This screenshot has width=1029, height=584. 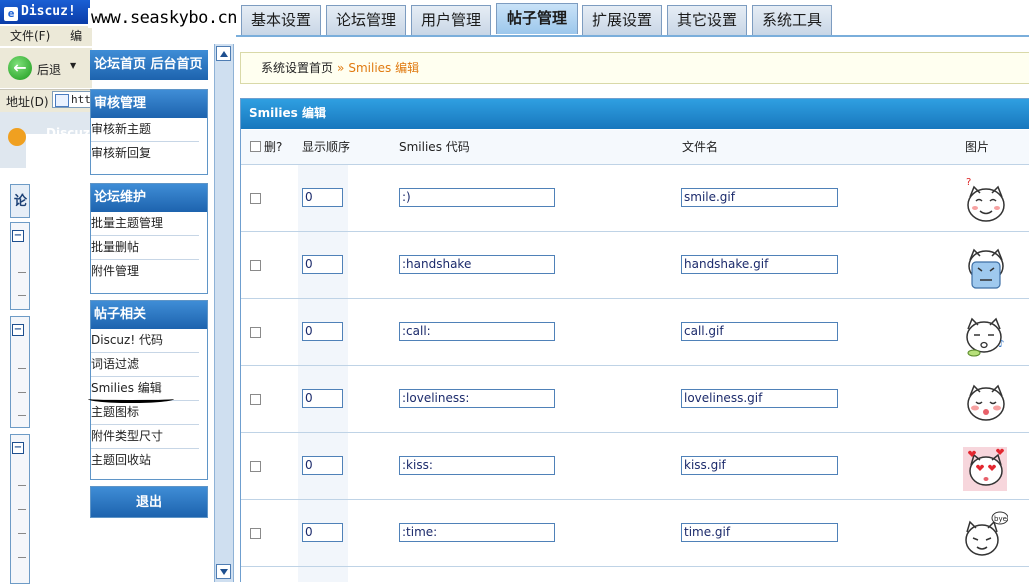 I want to click on tree-header-label: 论, so click(x=21, y=201).